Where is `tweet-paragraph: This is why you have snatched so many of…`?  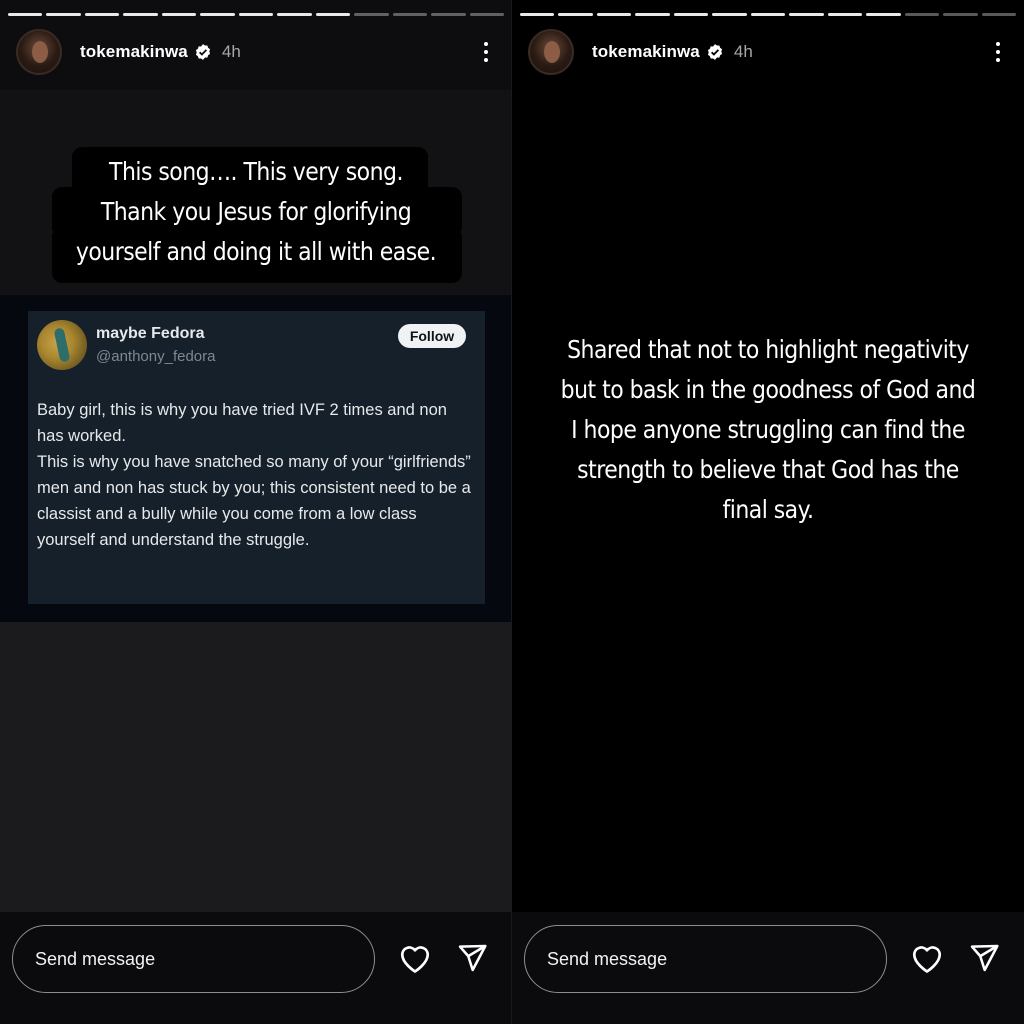
tweet-paragraph: This is why you have snatched so many of… is located at coordinates (254, 501).